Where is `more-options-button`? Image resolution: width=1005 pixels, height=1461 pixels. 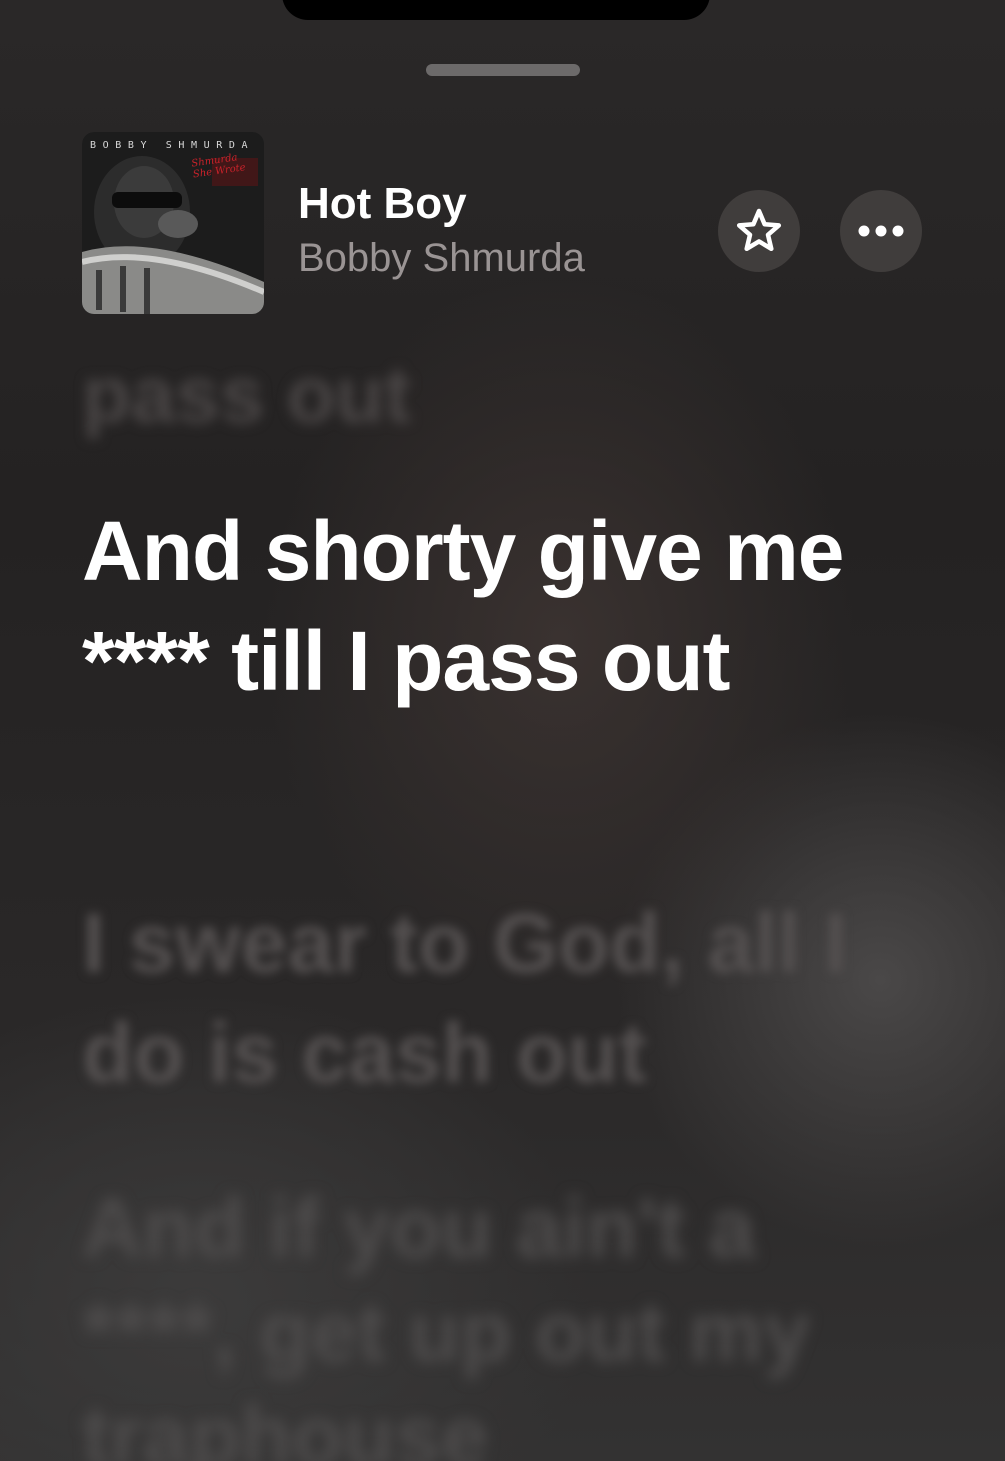 more-options-button is located at coordinates (881, 231).